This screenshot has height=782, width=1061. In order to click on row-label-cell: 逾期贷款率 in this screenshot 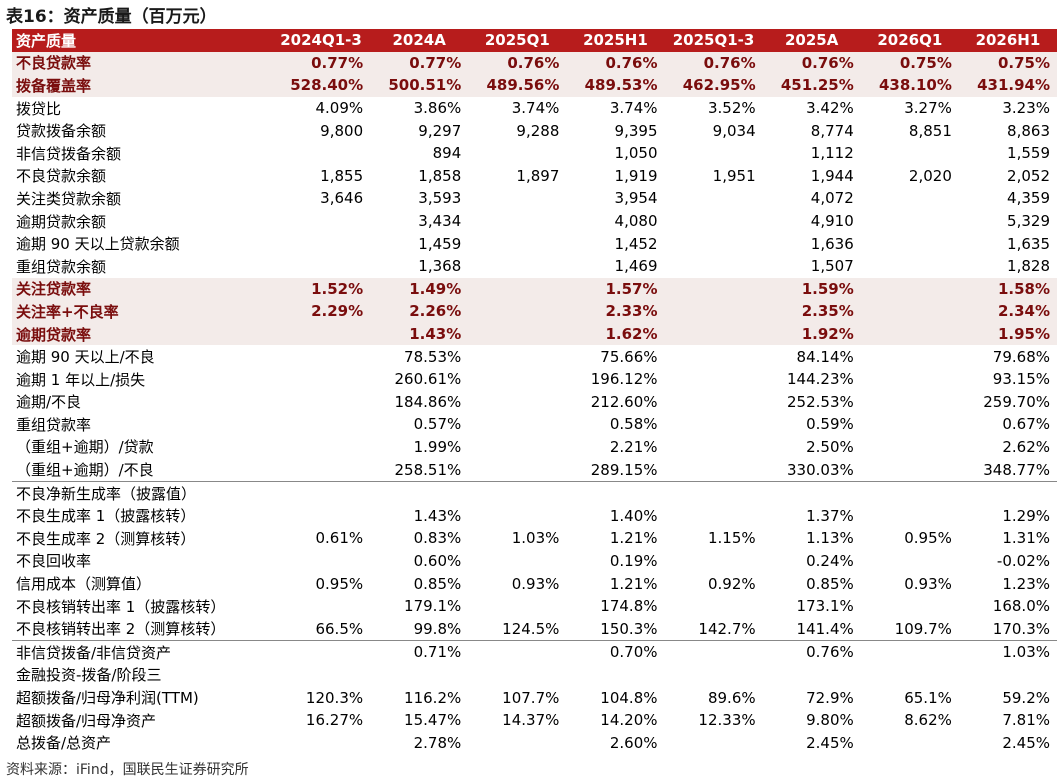, I will do `click(142, 334)`.